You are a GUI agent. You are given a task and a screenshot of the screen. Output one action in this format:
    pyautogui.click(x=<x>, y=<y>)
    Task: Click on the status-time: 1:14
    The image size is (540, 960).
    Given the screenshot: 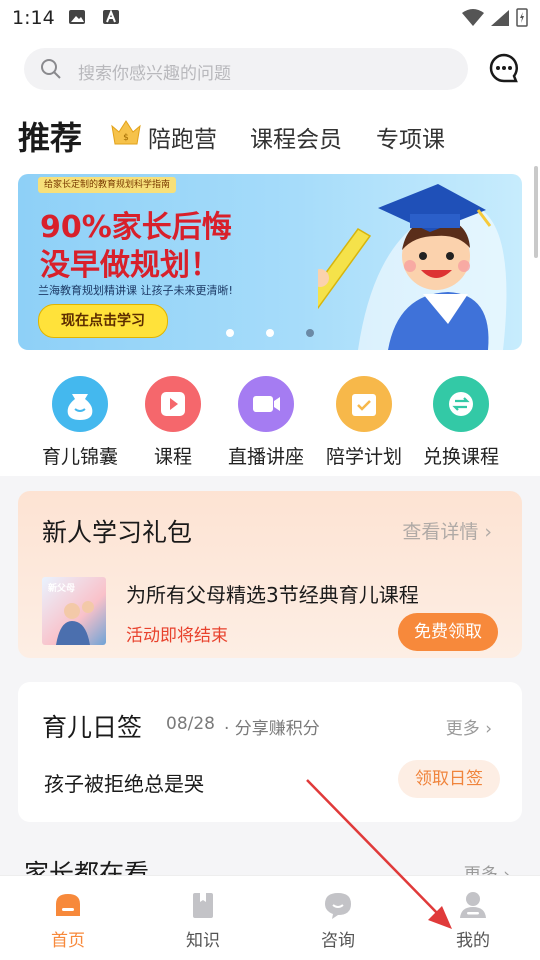 What is the action you would take?
    pyautogui.click(x=33, y=18)
    